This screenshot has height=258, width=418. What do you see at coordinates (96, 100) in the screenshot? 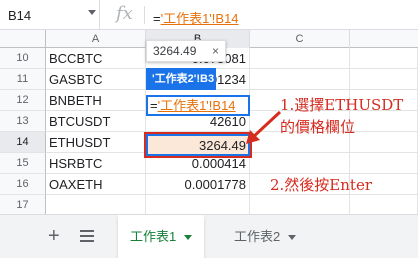
I see `cell-a12: BNBETH` at bounding box center [96, 100].